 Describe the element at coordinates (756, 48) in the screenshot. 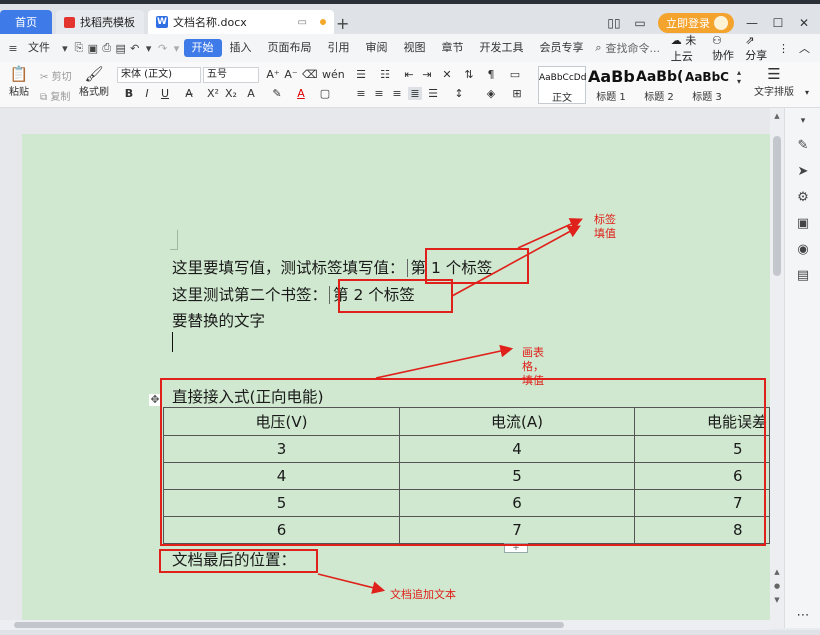

I see `share-button: ⇗ 分享` at that location.